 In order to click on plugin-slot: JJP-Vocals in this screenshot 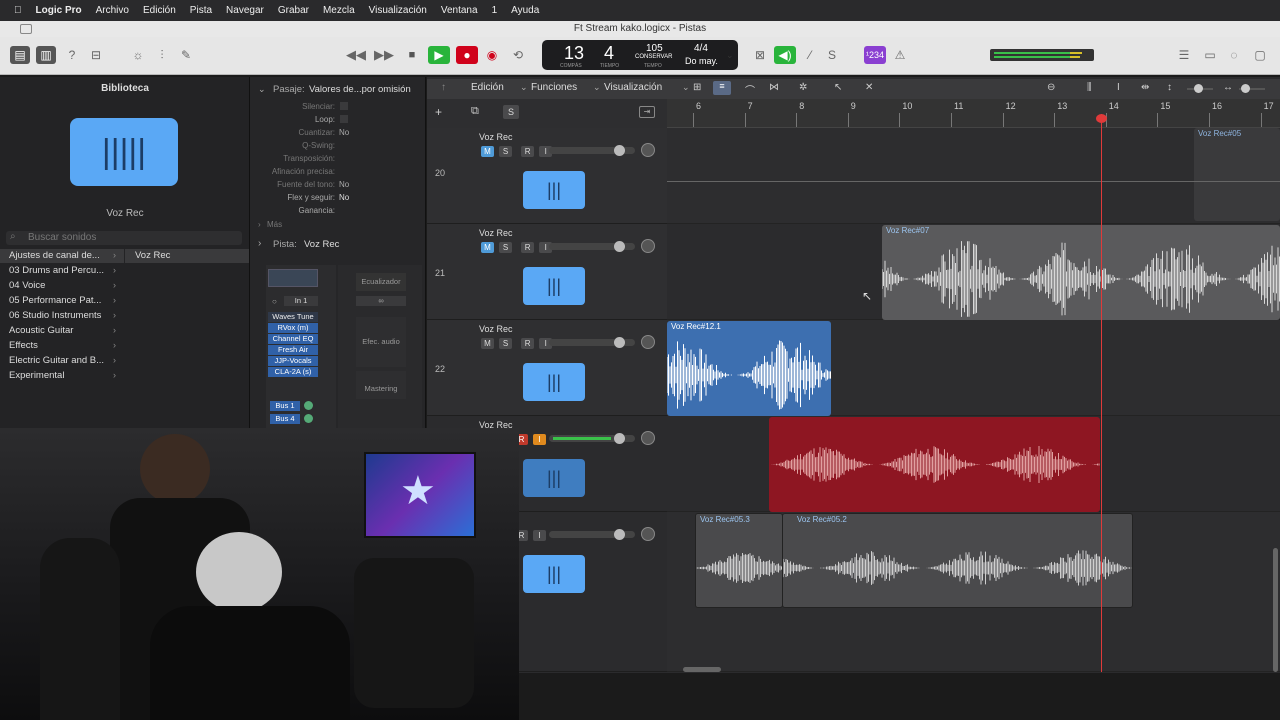, I will do `click(293, 361)`.